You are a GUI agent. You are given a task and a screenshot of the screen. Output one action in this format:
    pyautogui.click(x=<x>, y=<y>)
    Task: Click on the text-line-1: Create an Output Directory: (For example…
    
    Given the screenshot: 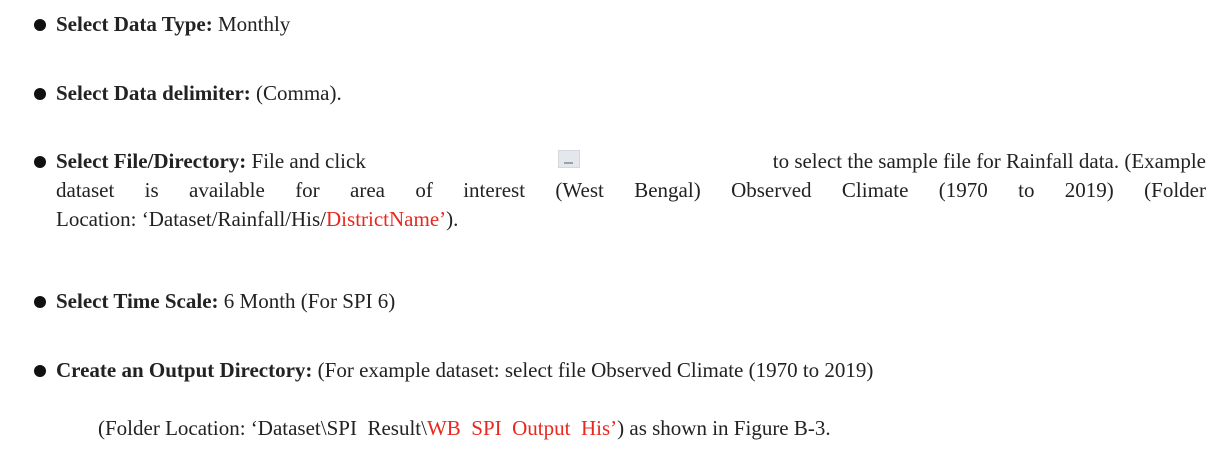 What is the action you would take?
    pyautogui.click(x=631, y=370)
    